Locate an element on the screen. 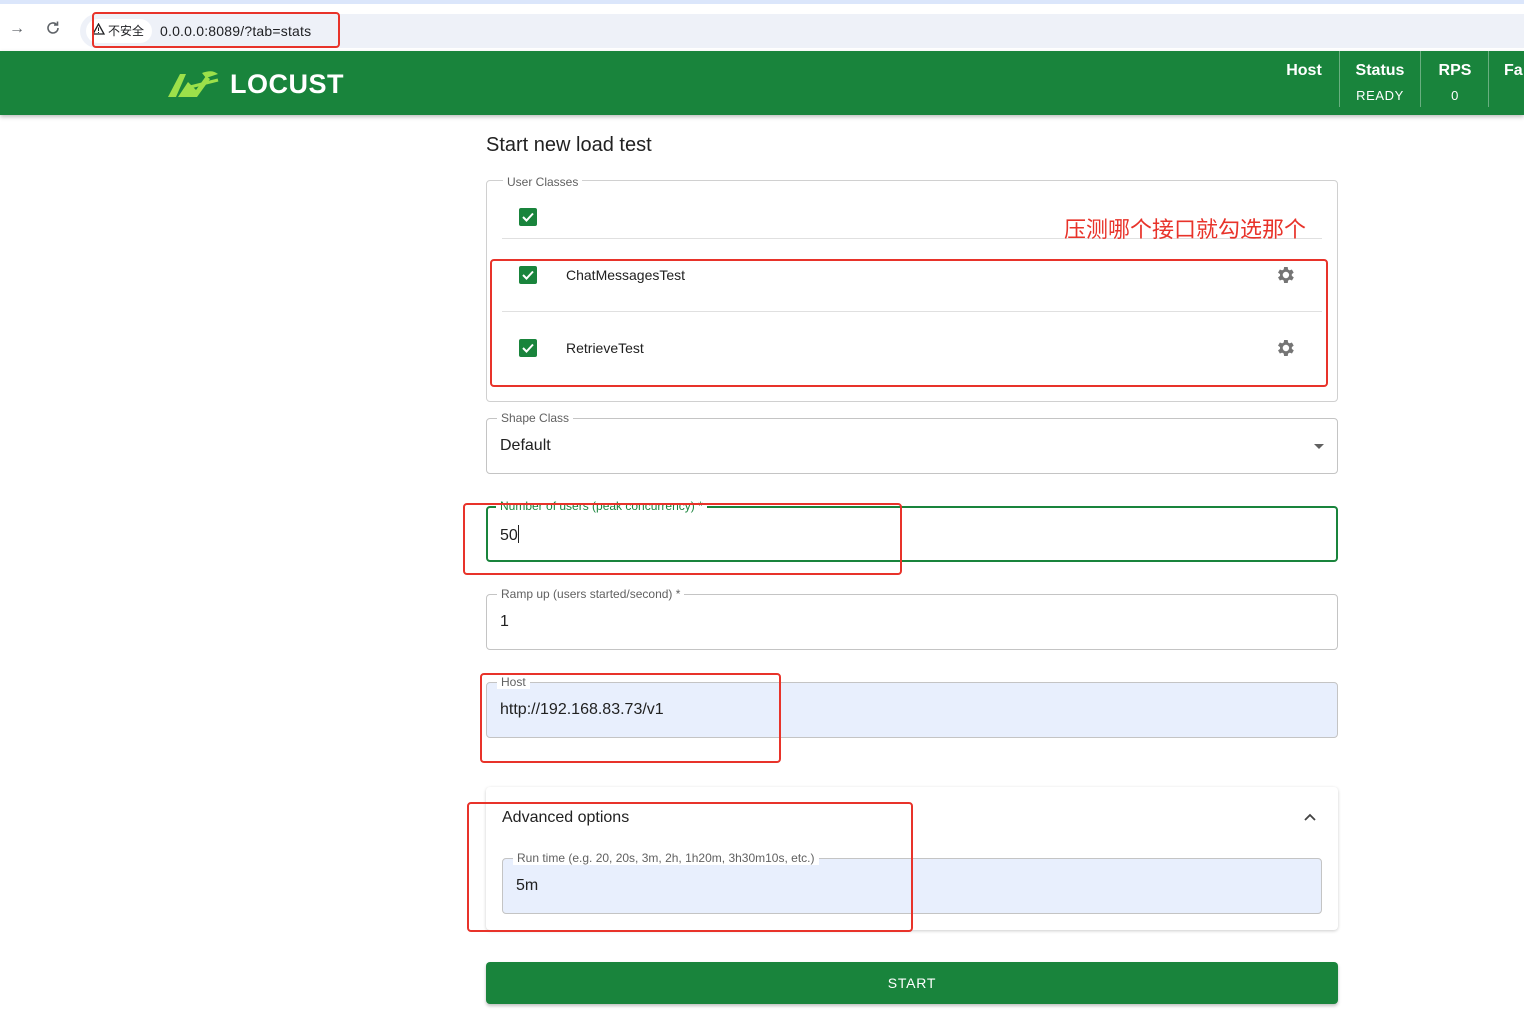 The image size is (1524, 1010). shape-class-legend: Shape Class is located at coordinates (535, 418).